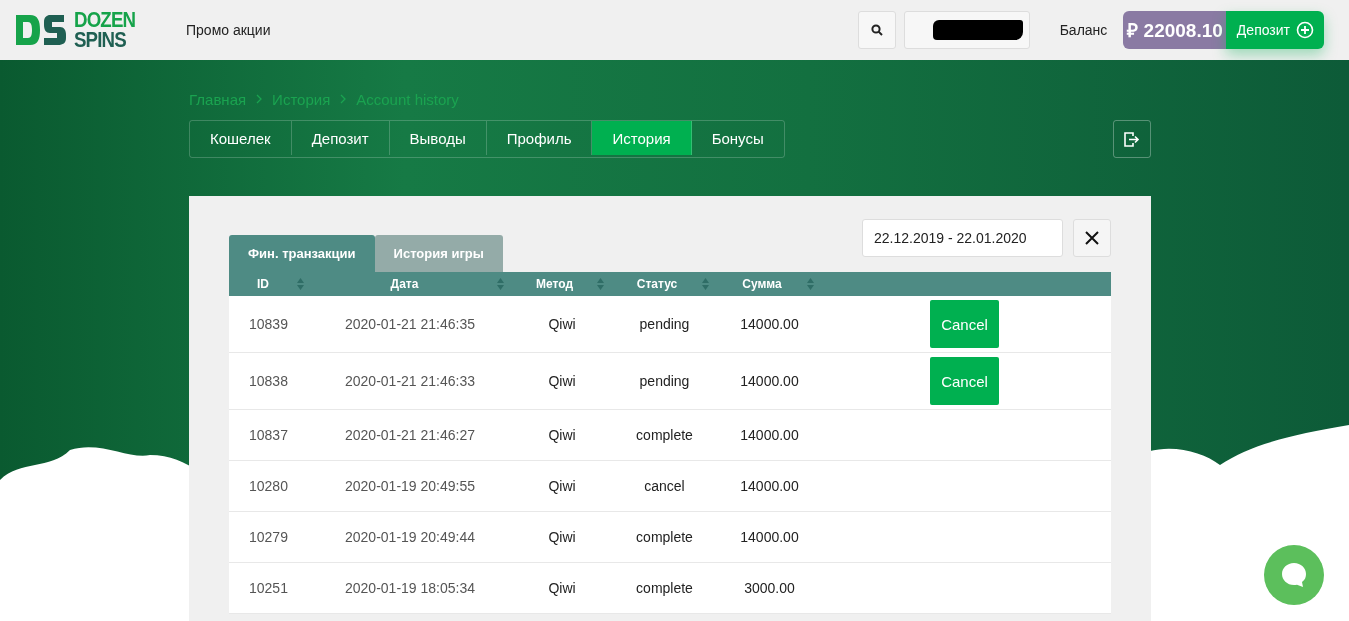 Image resolution: width=1349 pixels, height=621 pixels. Describe the element at coordinates (410, 381) in the screenshot. I see `date-cell: 2020-01-21 21:46:33` at that location.